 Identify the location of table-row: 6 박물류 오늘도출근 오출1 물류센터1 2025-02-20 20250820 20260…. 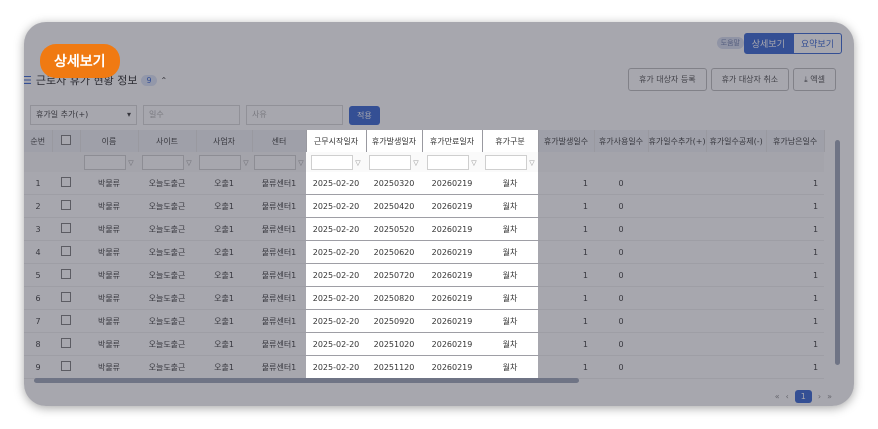
(424, 298).